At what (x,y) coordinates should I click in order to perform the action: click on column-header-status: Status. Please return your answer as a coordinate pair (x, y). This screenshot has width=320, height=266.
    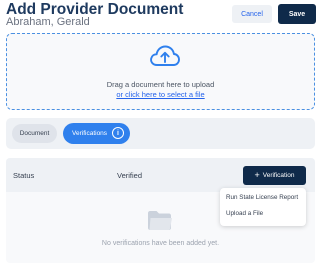
    Looking at the image, I should click on (24, 175).